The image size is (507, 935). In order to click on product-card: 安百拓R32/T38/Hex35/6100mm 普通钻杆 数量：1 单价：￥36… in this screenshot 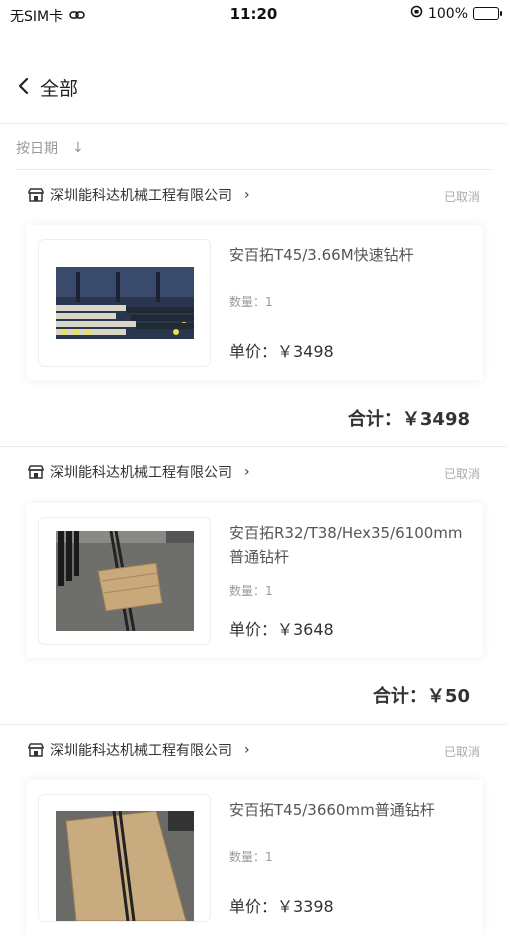, I will do `click(254, 580)`.